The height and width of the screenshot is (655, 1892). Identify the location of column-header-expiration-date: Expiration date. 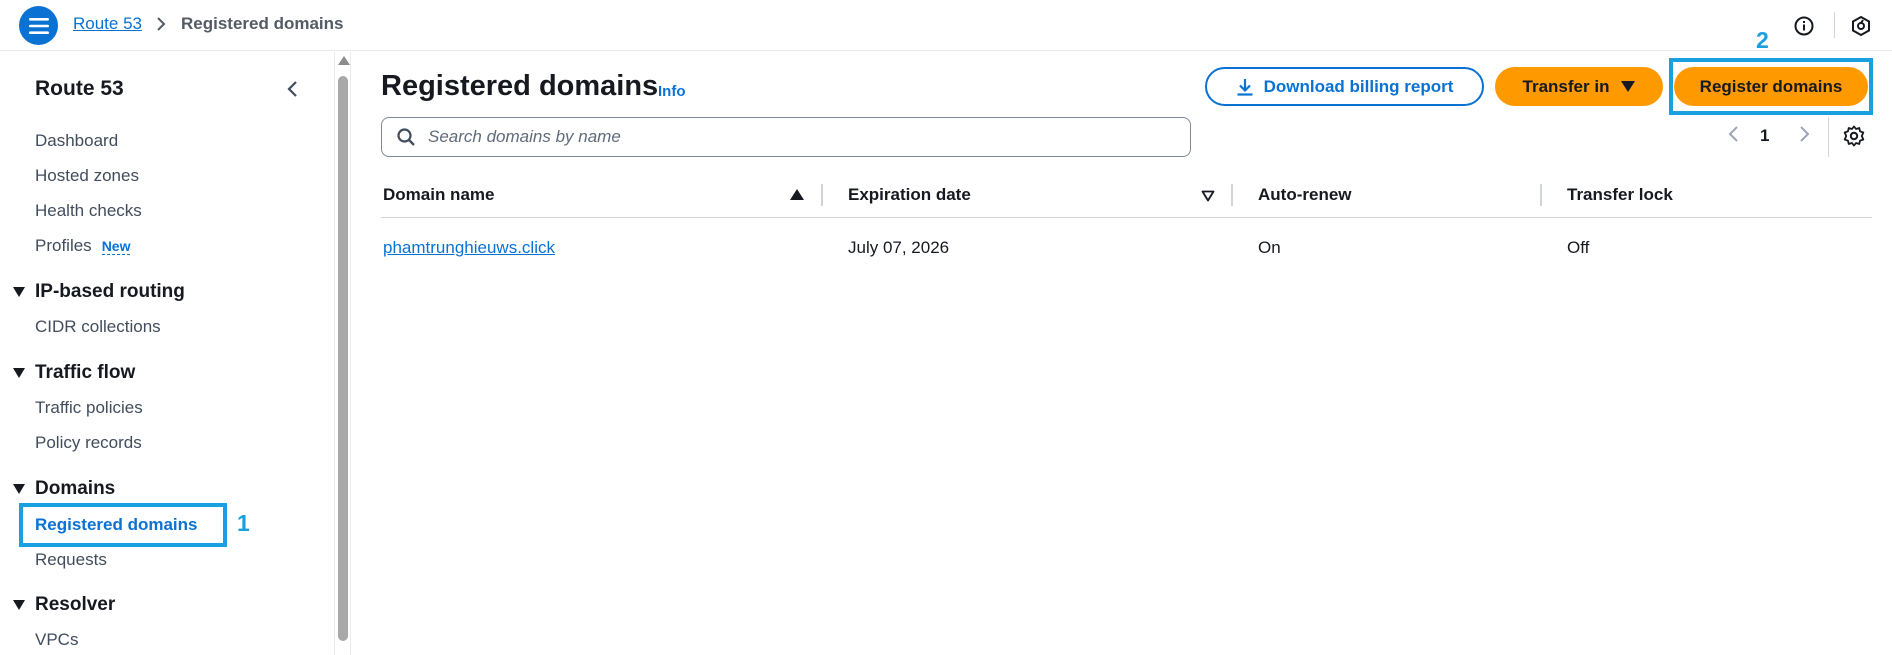
(909, 195).